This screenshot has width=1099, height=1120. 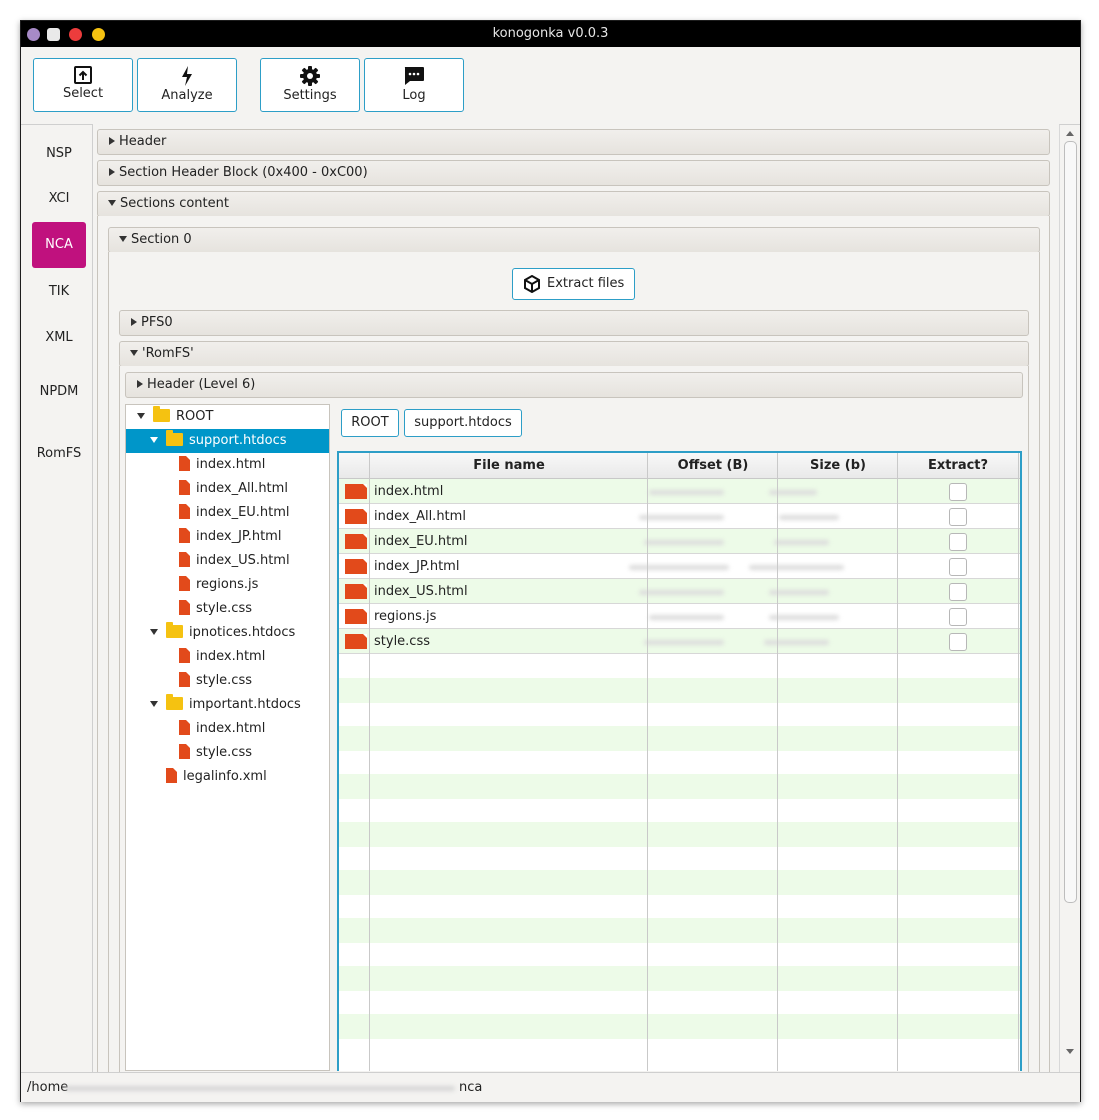 What do you see at coordinates (679, 516) in the screenshot?
I see `table-row: index_All.html` at bounding box center [679, 516].